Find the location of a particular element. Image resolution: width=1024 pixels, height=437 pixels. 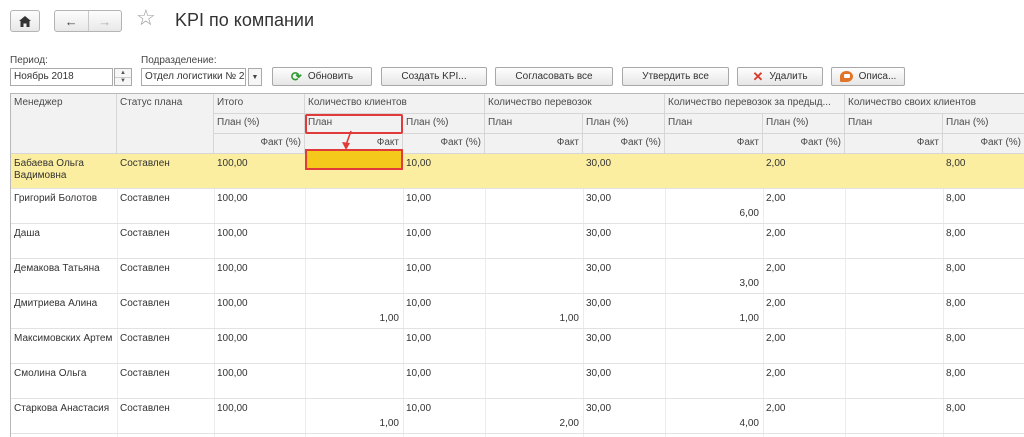

prev-shipments-fact-cell: 1,00 is located at coordinates (713, 319).